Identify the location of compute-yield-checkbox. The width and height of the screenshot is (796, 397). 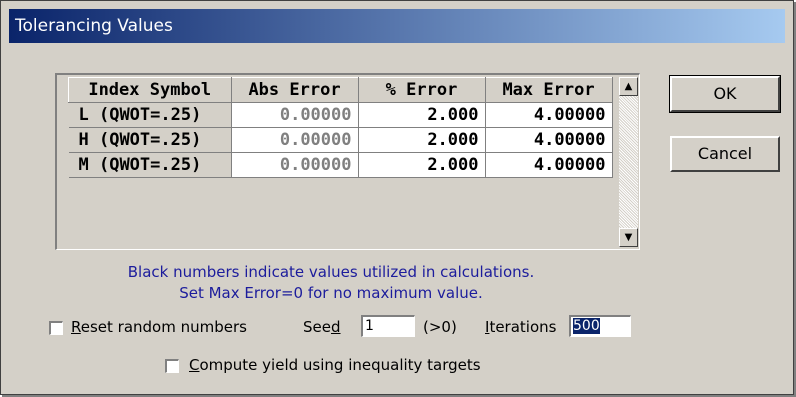
(172, 366).